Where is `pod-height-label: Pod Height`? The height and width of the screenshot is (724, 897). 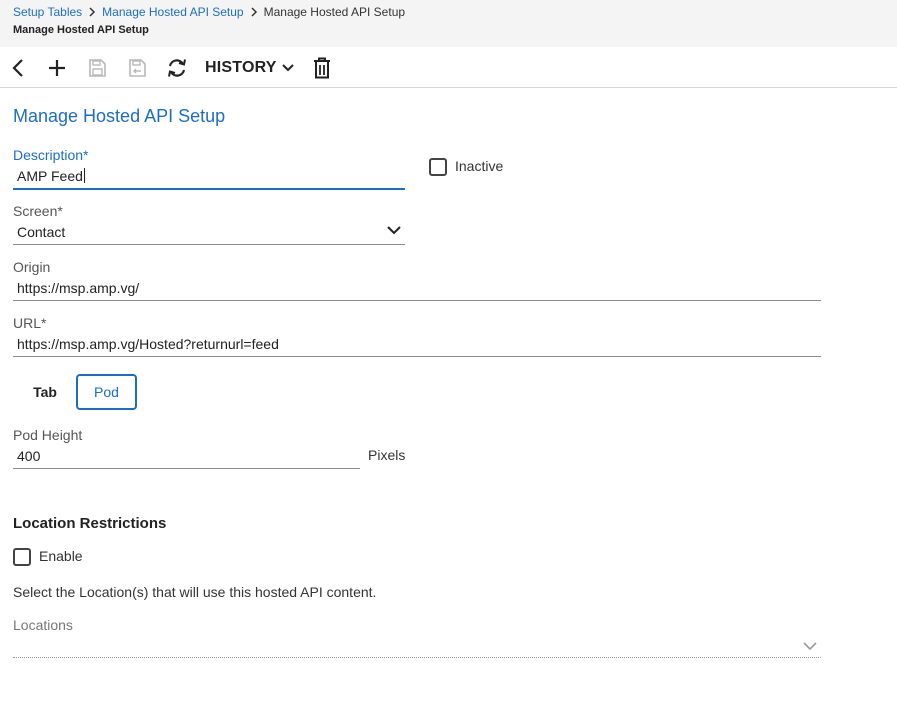
pod-height-label: Pod Height is located at coordinates (48, 435).